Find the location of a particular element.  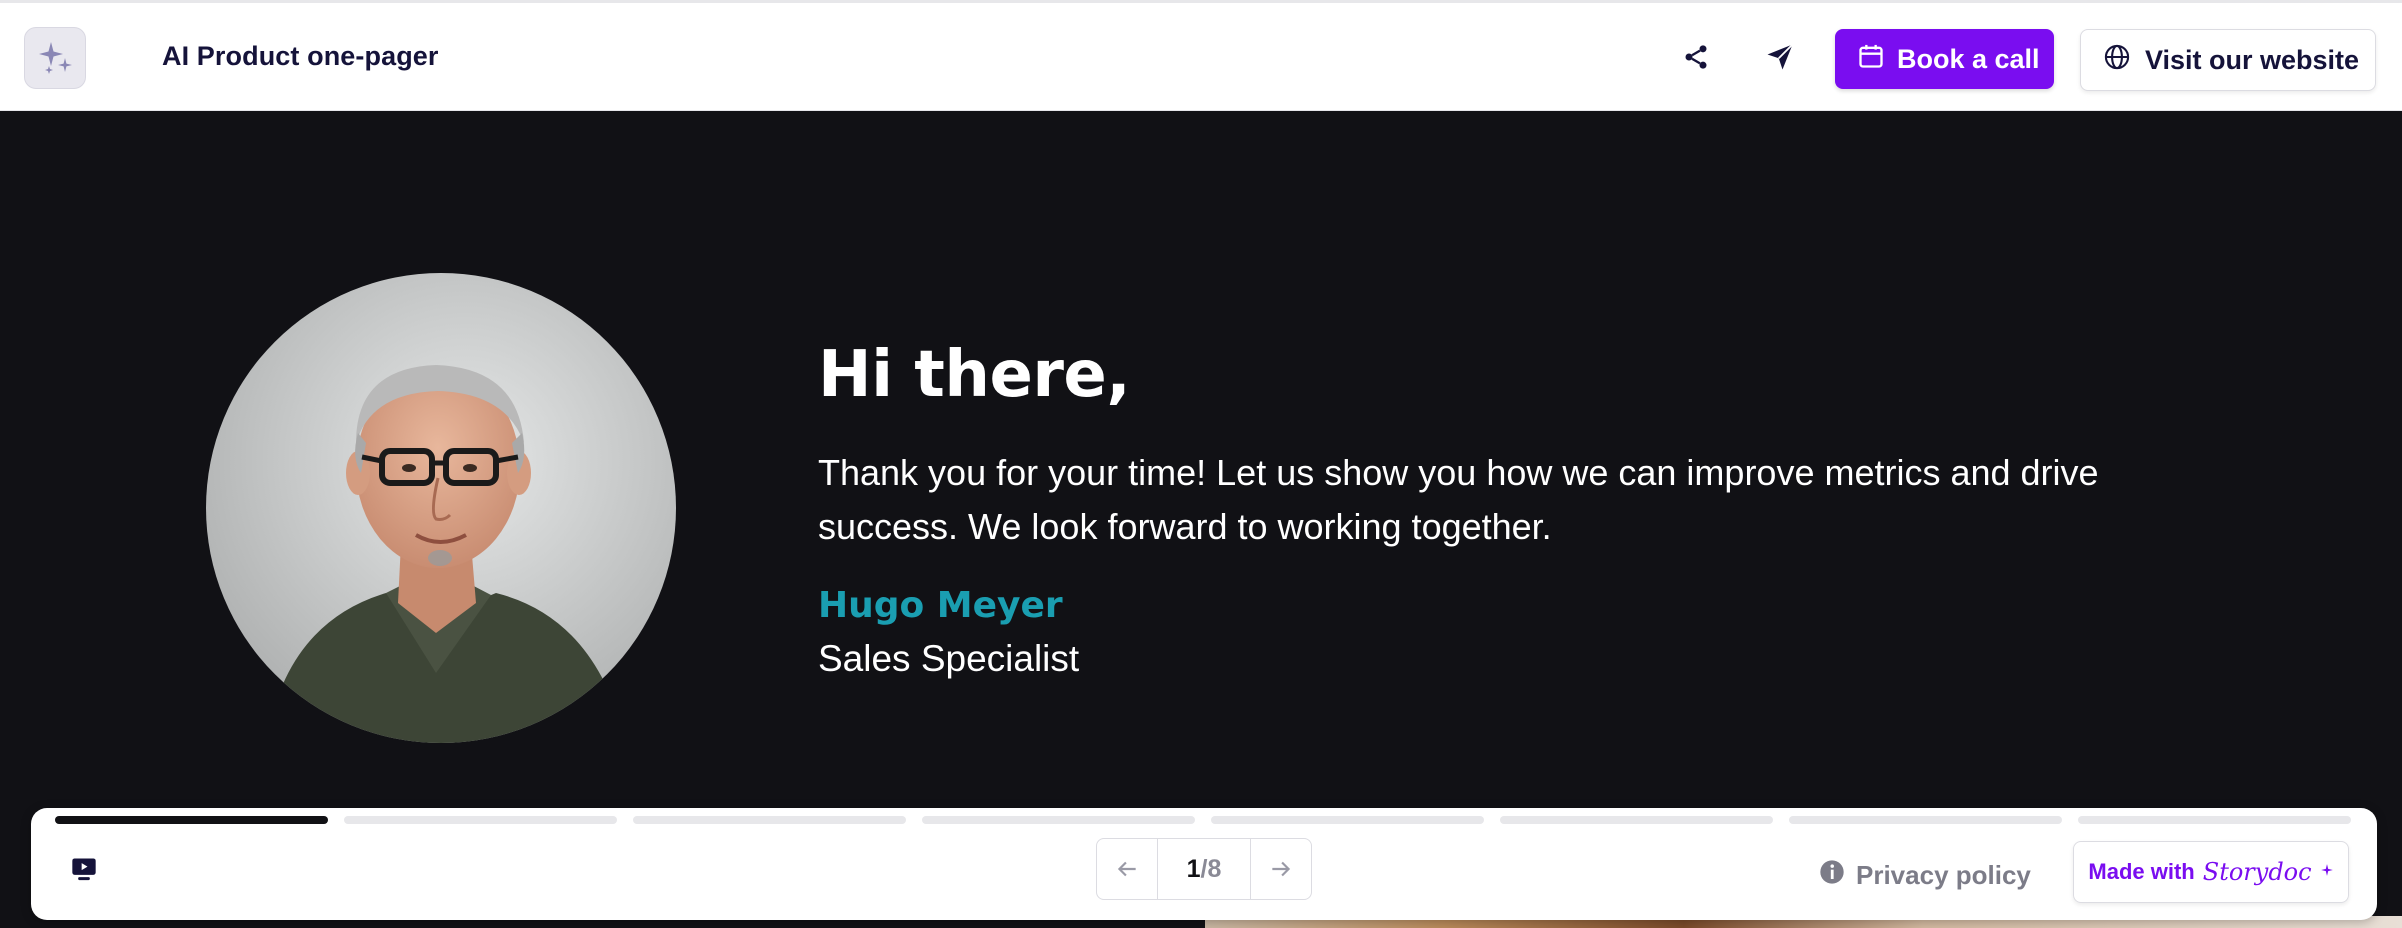

book-call-button: Book a call is located at coordinates (1944, 59).